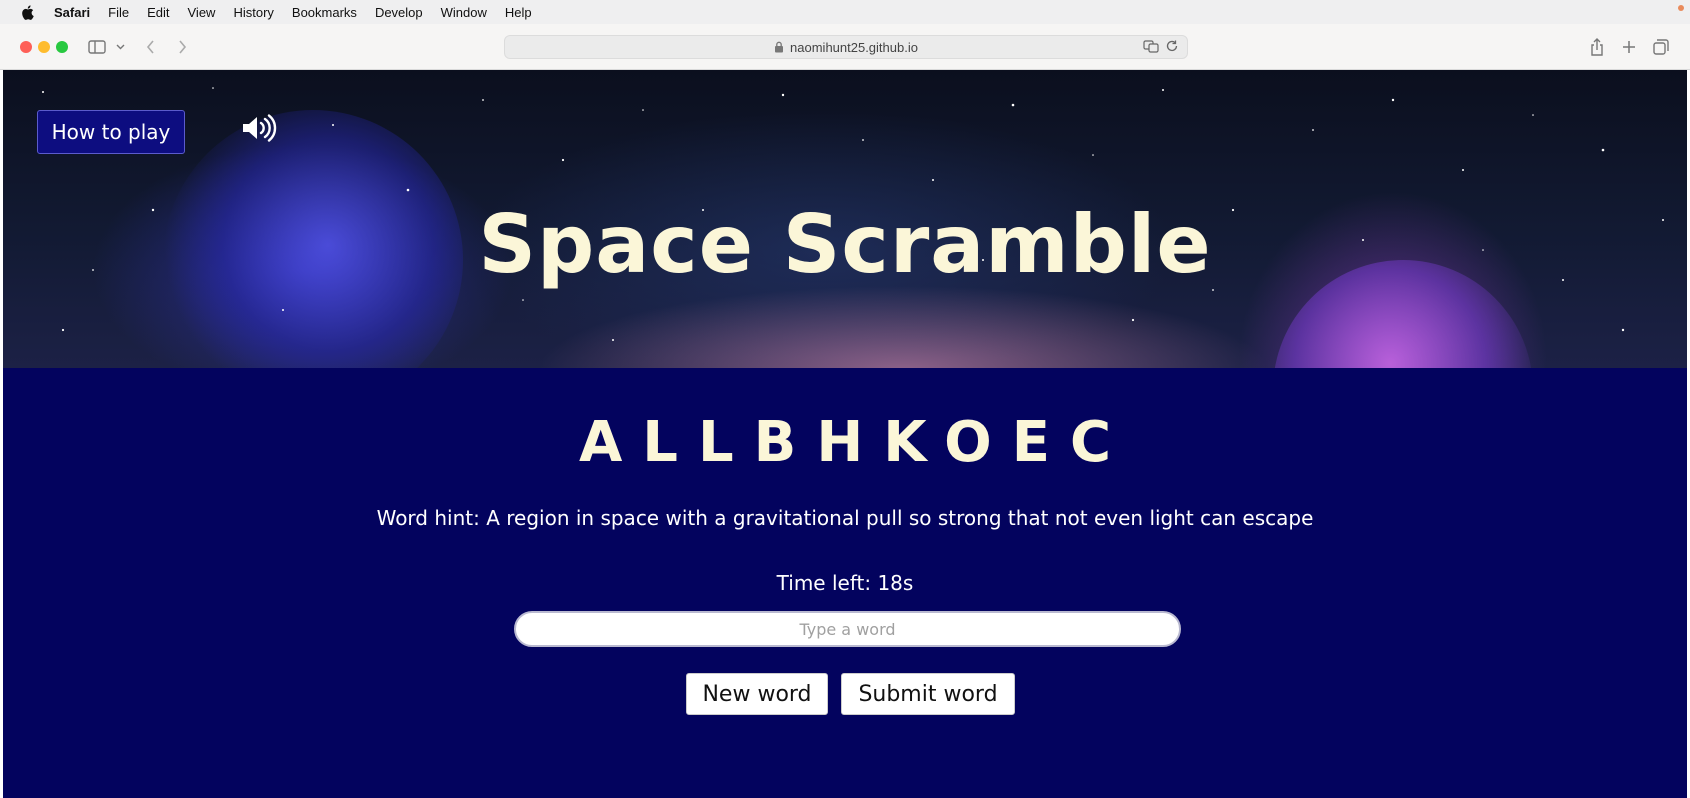  Describe the element at coordinates (150, 47) in the screenshot. I see `back-arrow-icon` at that location.